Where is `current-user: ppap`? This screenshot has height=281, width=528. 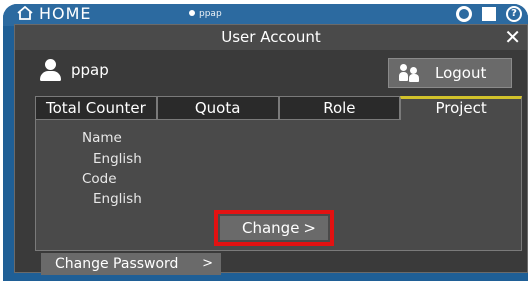
current-user: ppap is located at coordinates (74, 70).